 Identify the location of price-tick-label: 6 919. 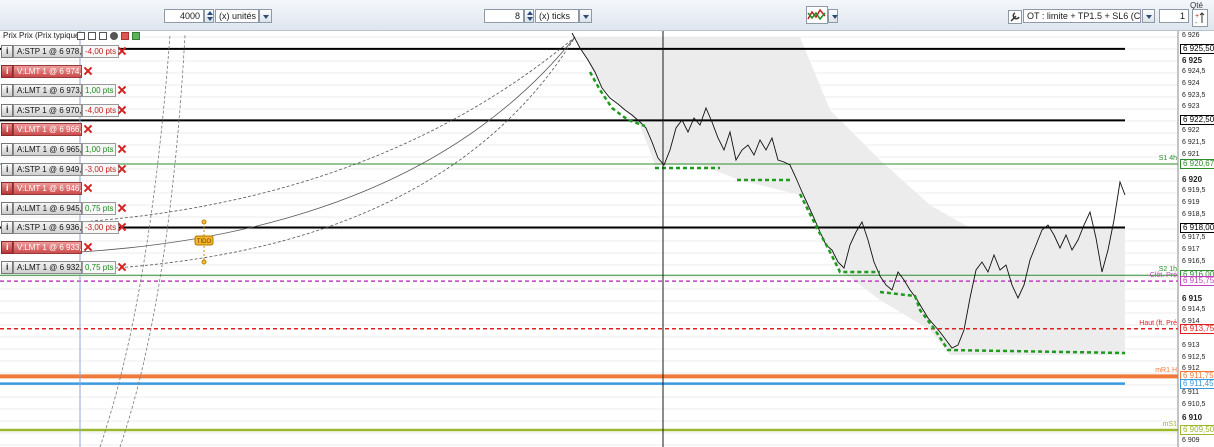
(1191, 202).